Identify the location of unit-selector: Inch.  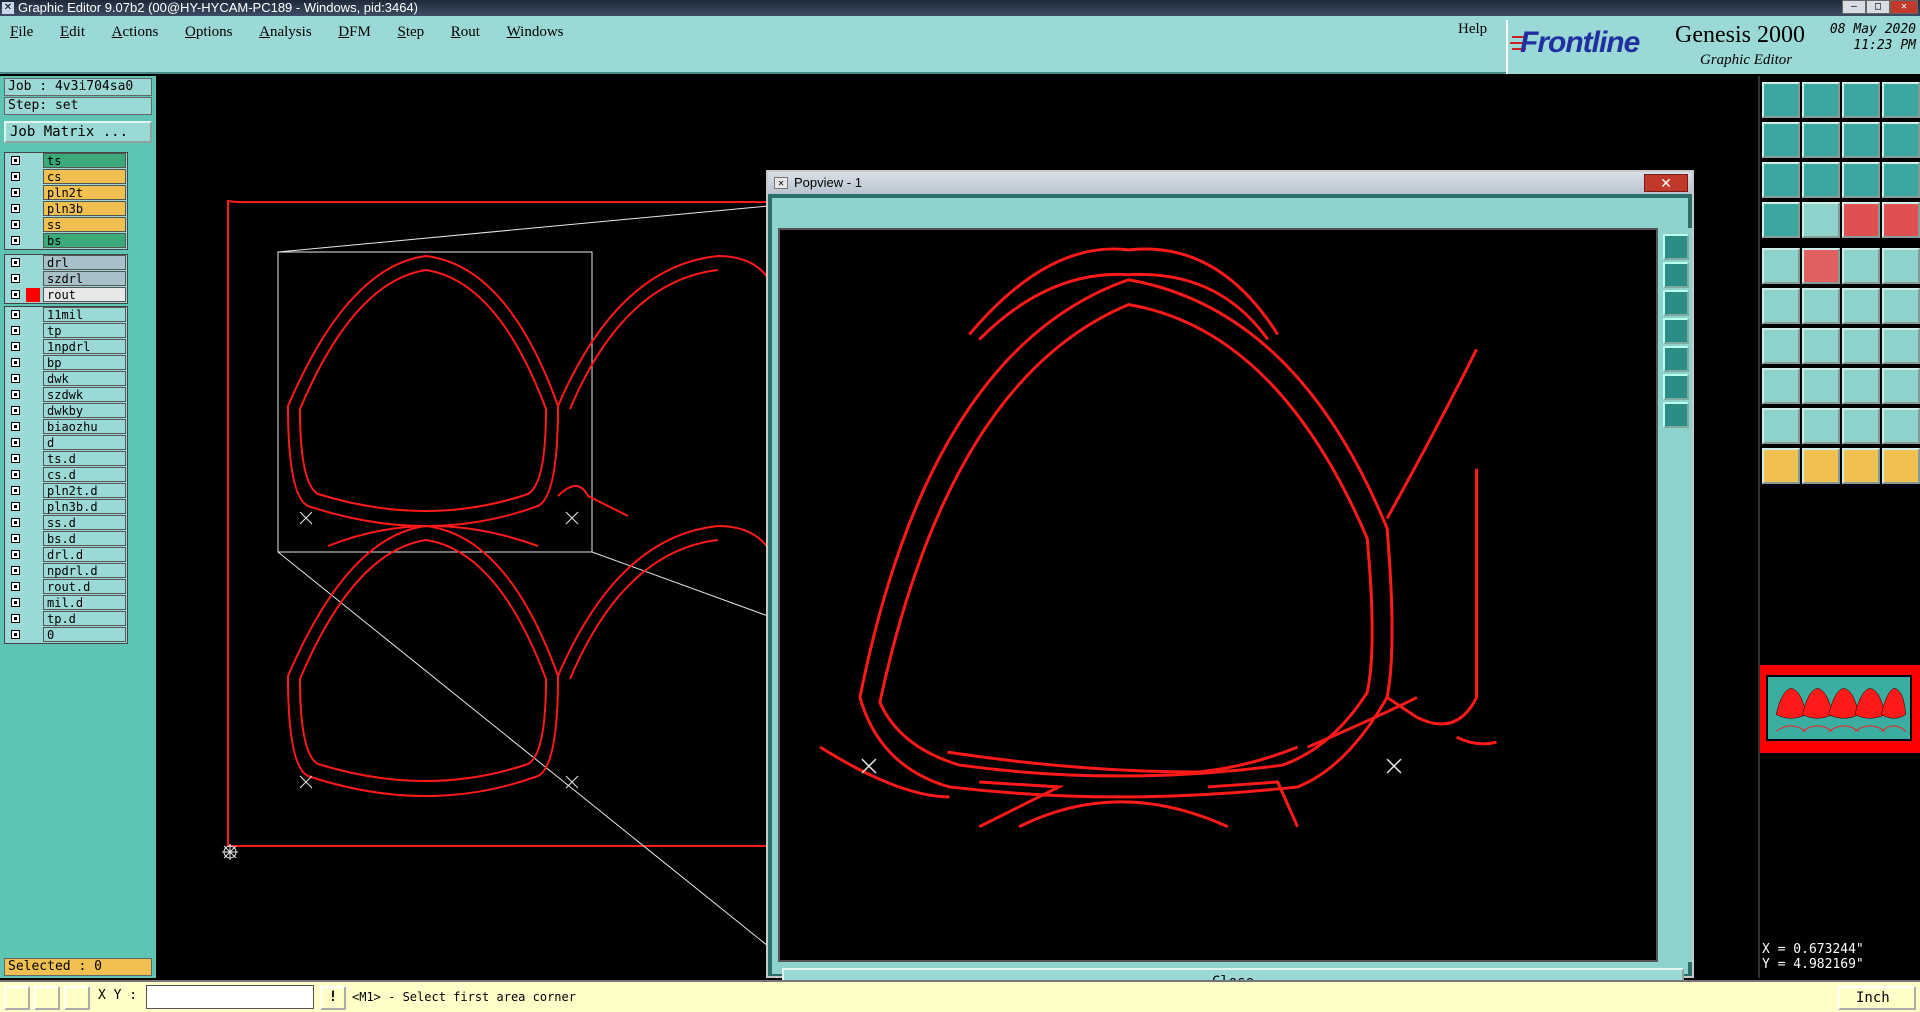
(1877, 998).